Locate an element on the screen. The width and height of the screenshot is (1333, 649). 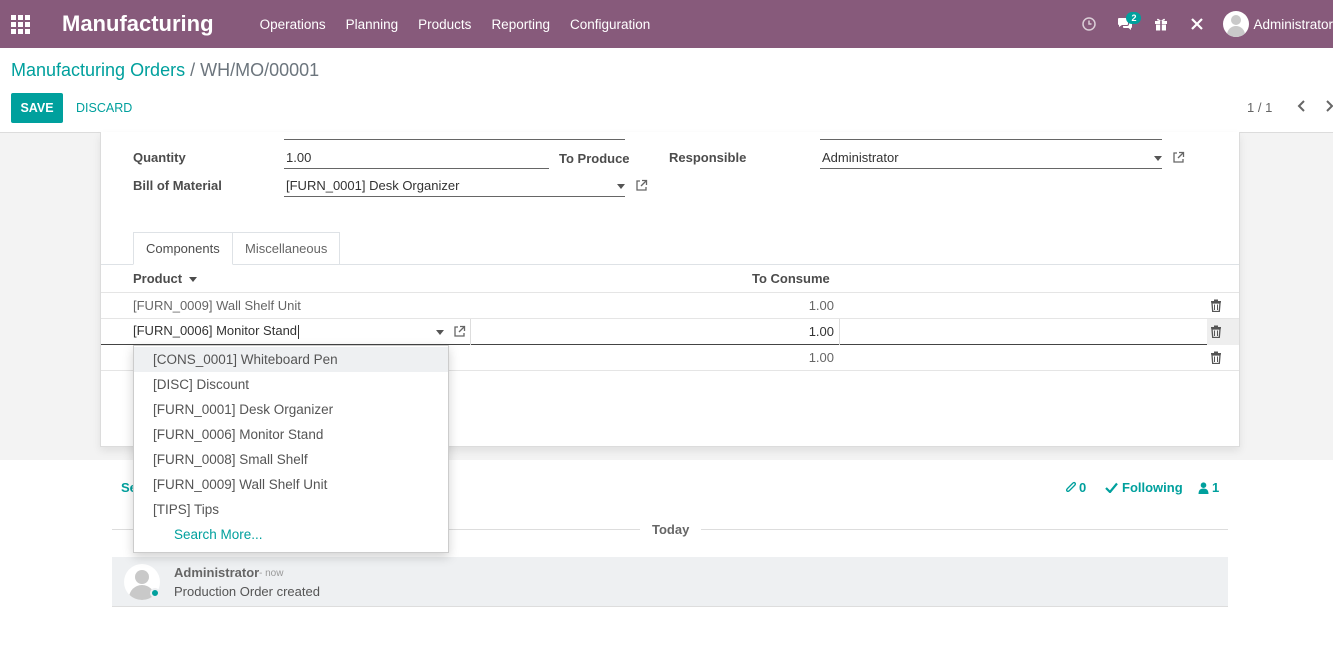
following-button: Following is located at coordinates (1144, 487).